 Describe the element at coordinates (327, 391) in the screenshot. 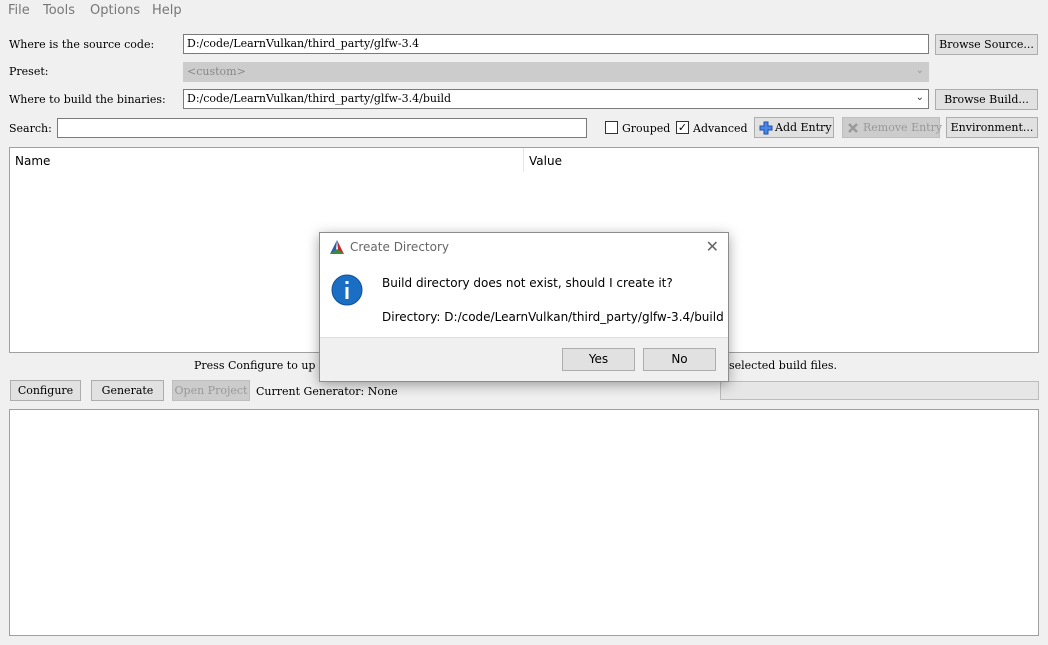

I see `current-generator-label: Current Generator: None` at that location.